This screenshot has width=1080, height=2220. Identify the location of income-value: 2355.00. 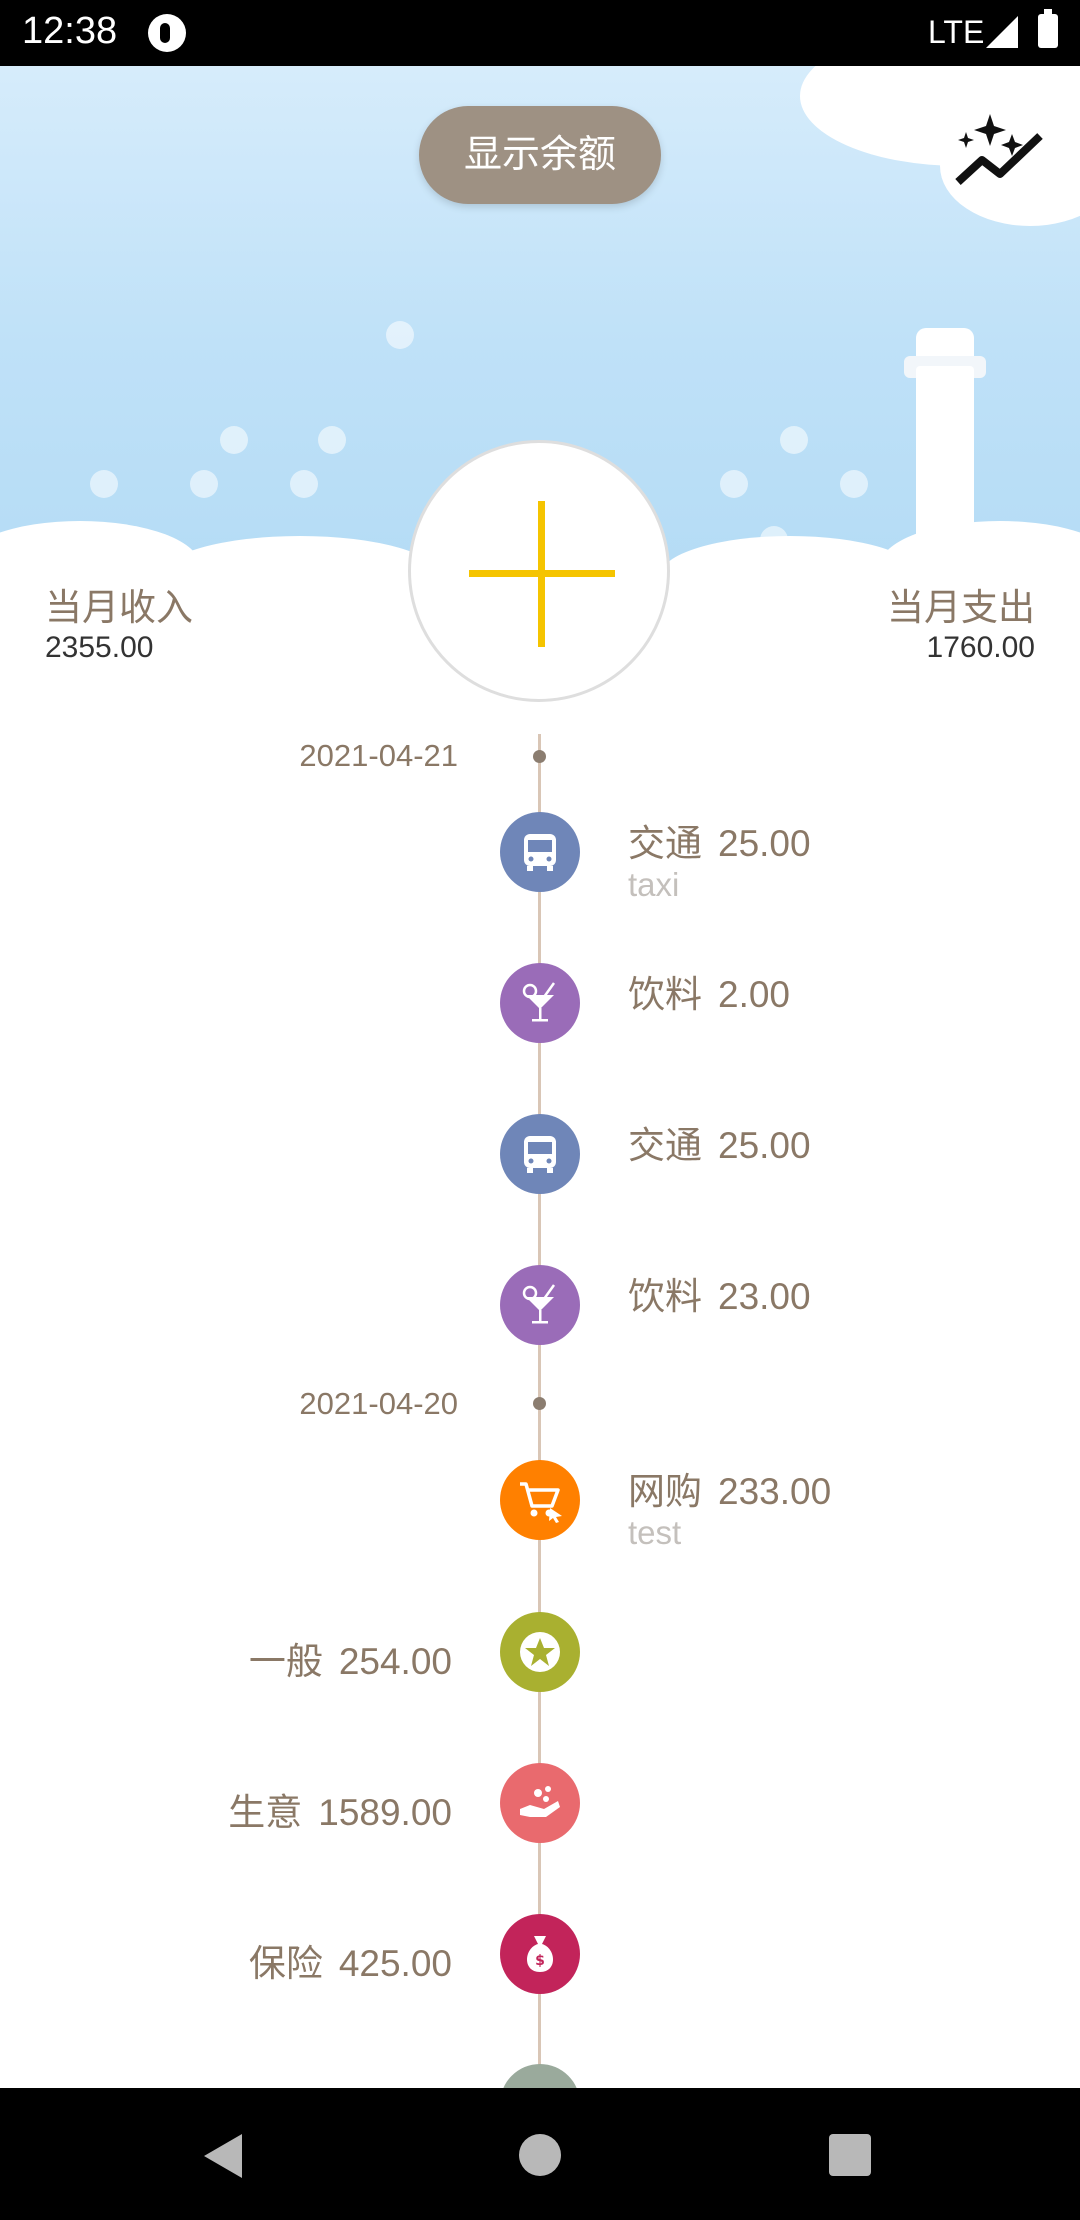
(99, 647).